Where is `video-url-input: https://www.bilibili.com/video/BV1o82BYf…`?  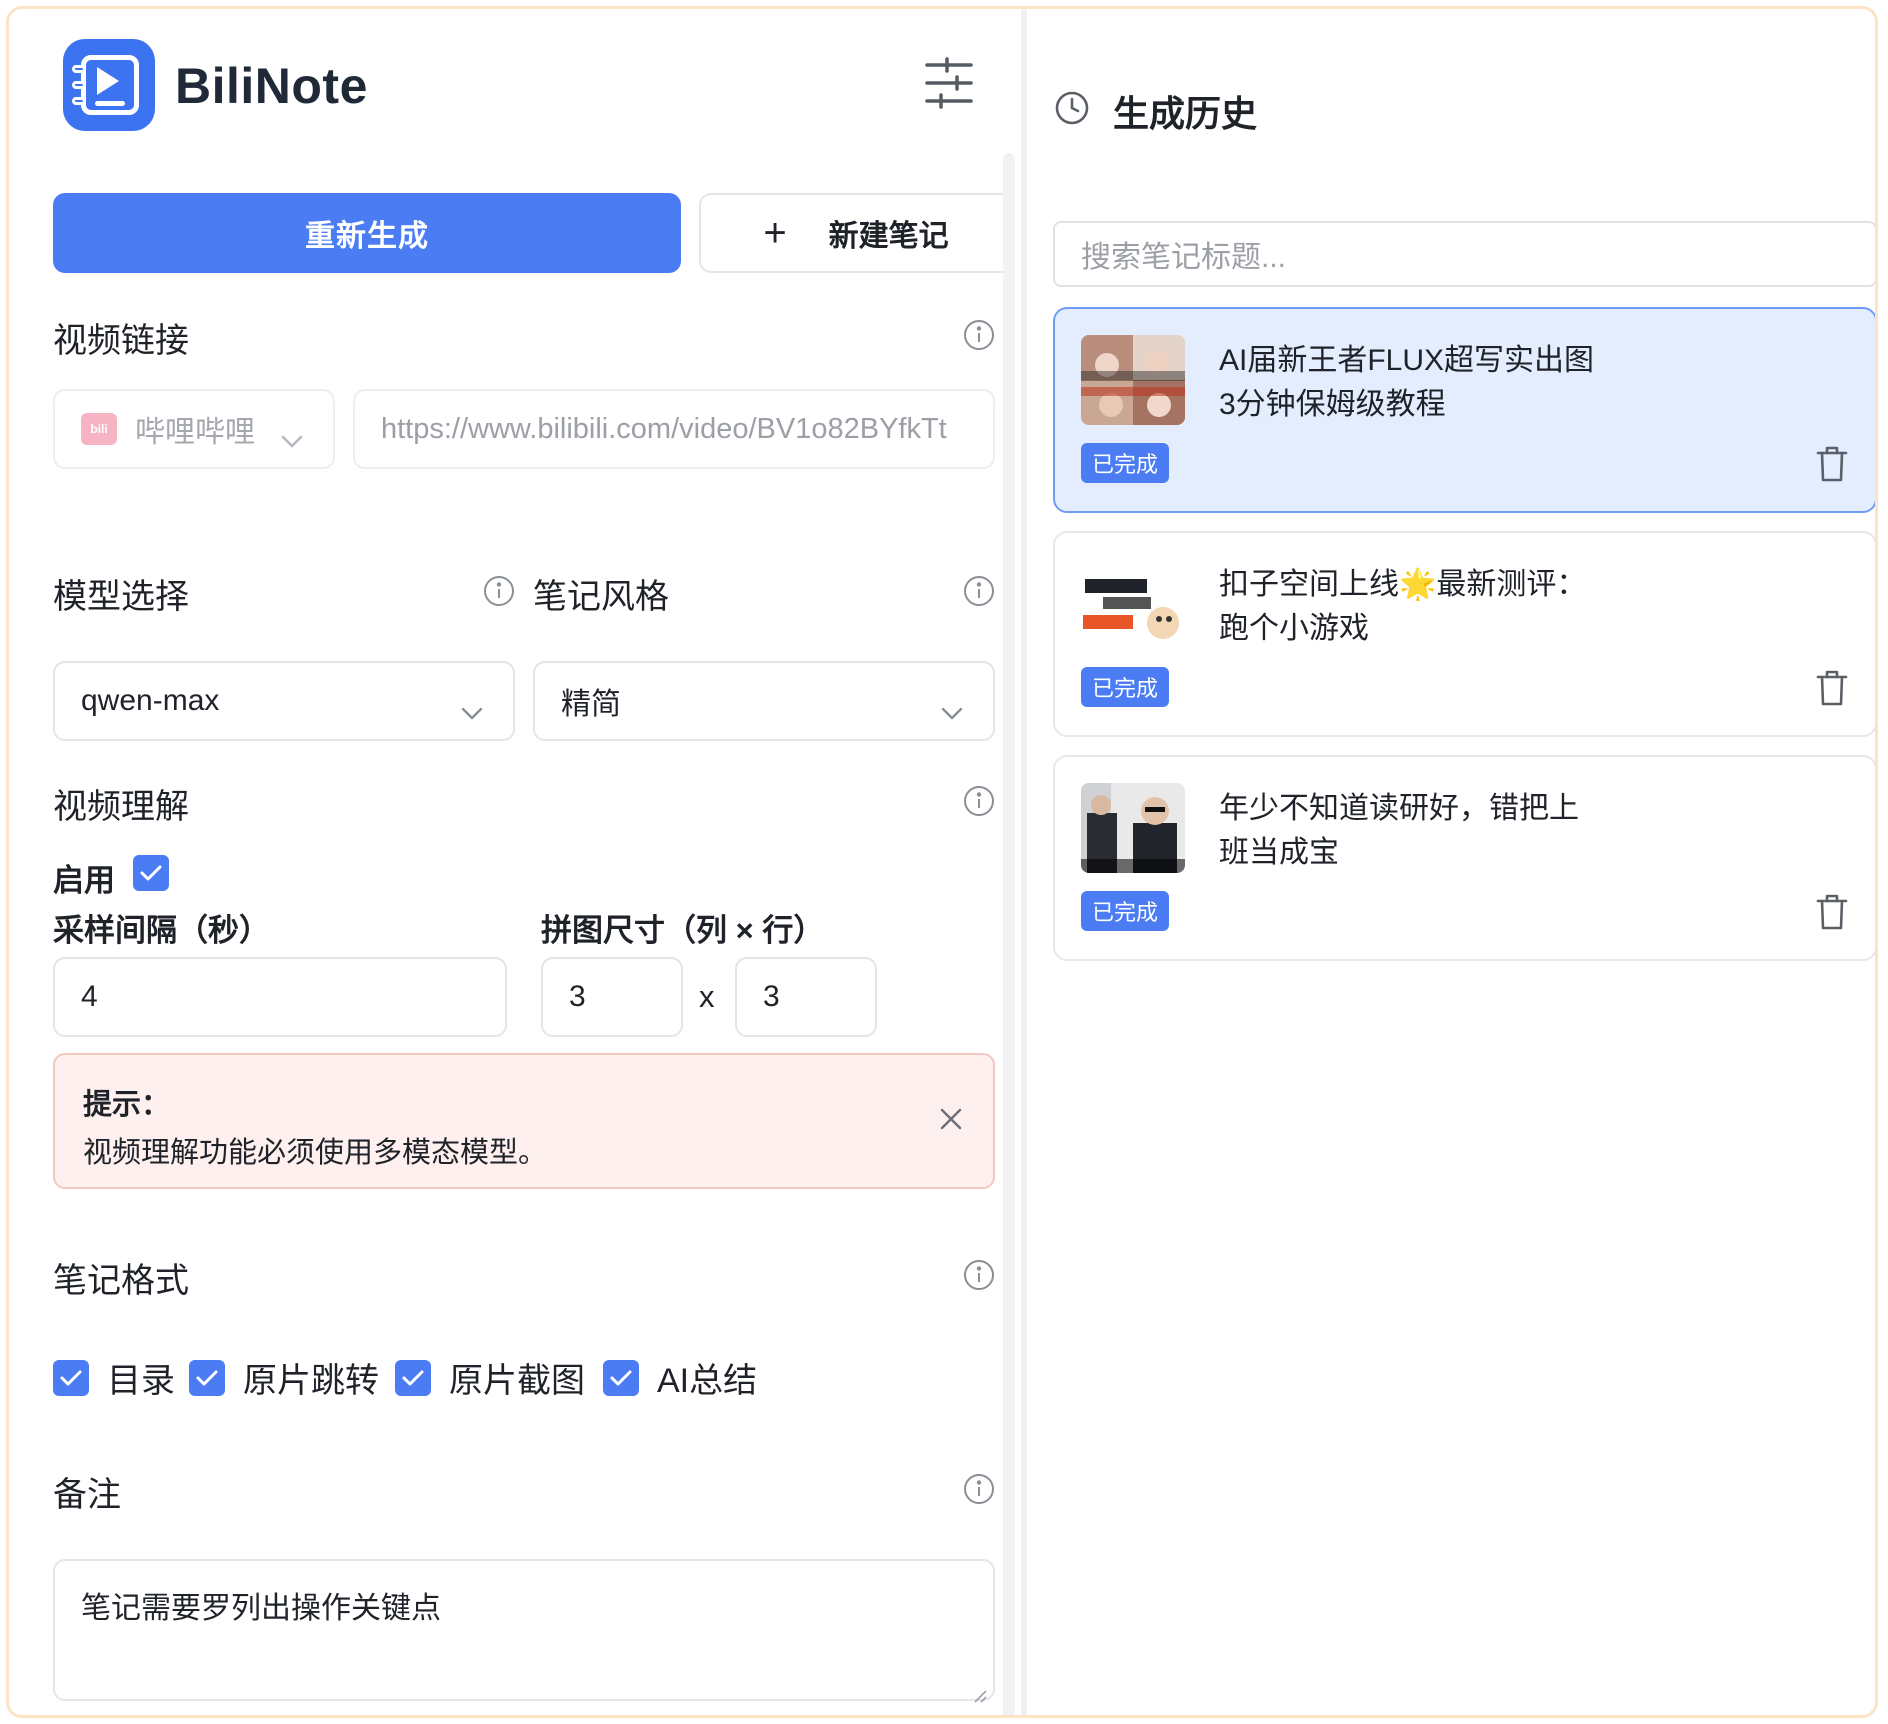
video-url-input: https://www.bilibili.com/video/BV1o82BYf… is located at coordinates (674, 429).